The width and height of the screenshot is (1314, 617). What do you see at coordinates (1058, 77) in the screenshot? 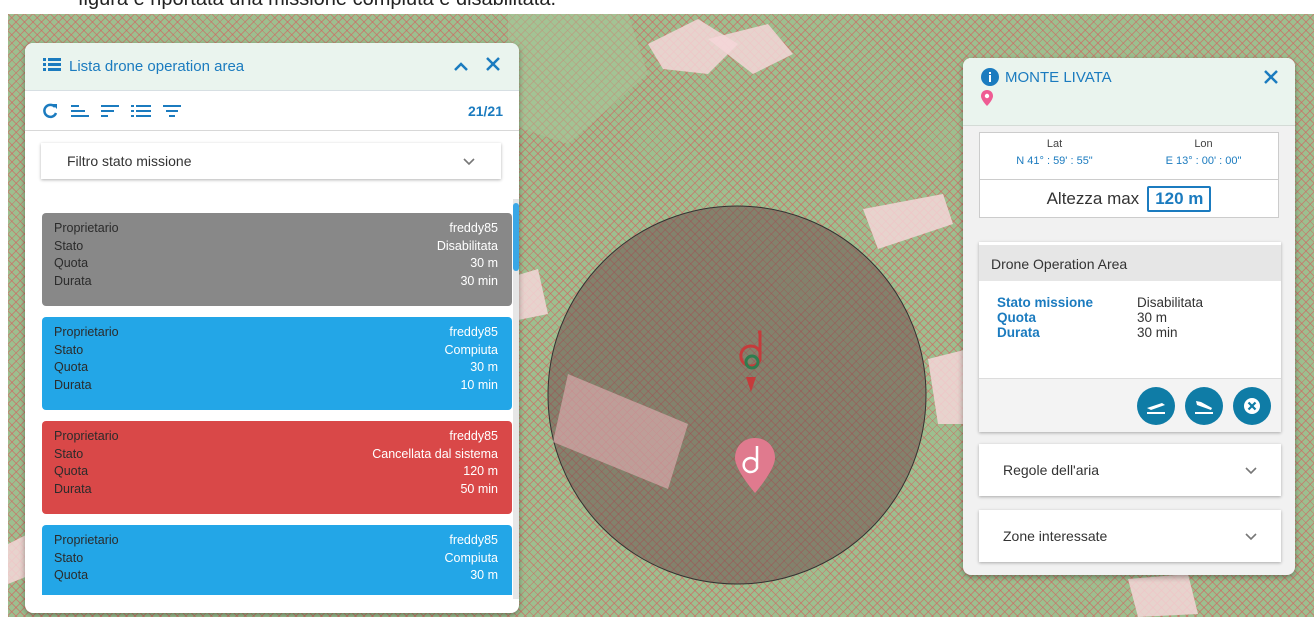
I see `location-title: MONTE LIVATA` at bounding box center [1058, 77].